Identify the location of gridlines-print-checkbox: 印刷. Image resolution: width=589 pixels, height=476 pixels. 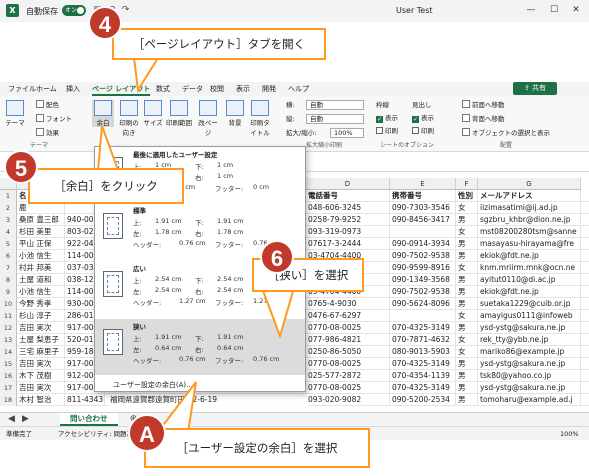
(387, 131).